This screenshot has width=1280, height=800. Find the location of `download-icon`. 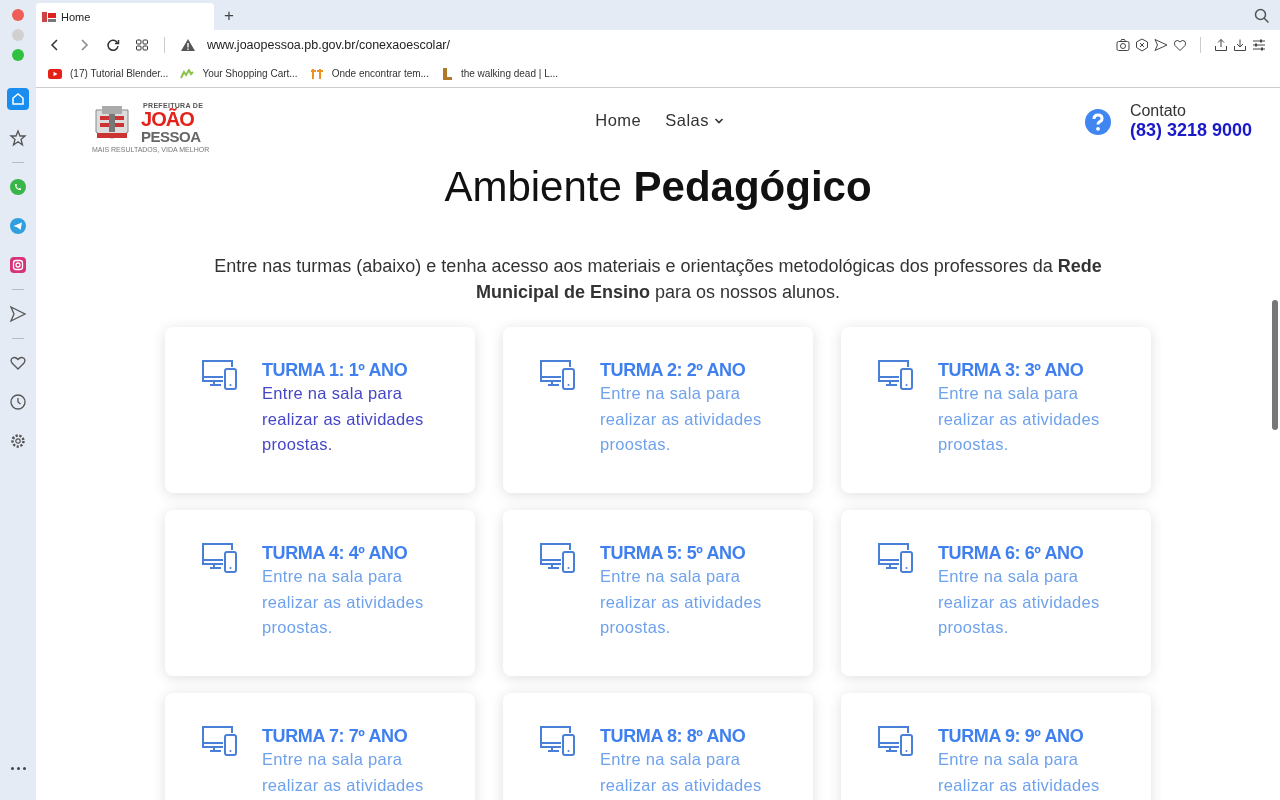

download-icon is located at coordinates (1240, 45).